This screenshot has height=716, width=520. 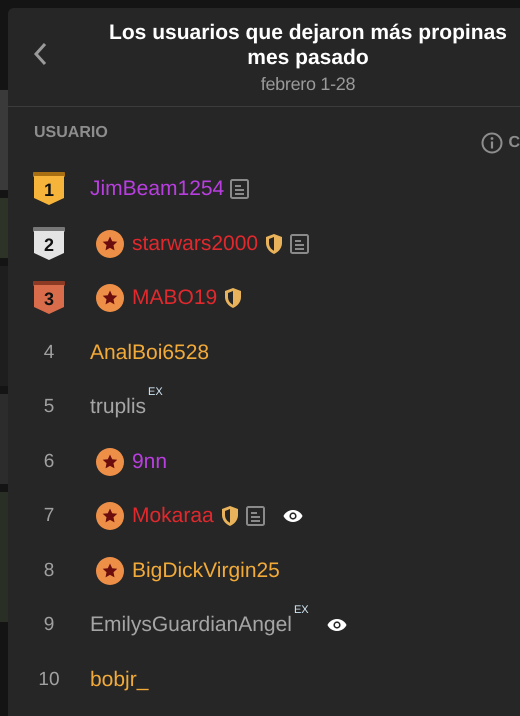 I want to click on column-header: USUARIO, so click(x=71, y=133).